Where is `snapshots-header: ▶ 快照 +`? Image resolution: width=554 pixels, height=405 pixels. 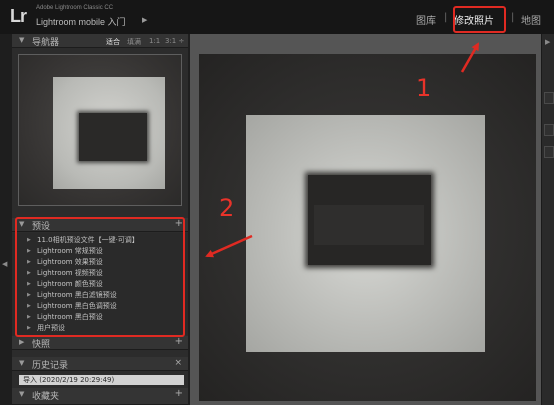
snapshots-header: ▶ 快照 + is located at coordinates (100, 343).